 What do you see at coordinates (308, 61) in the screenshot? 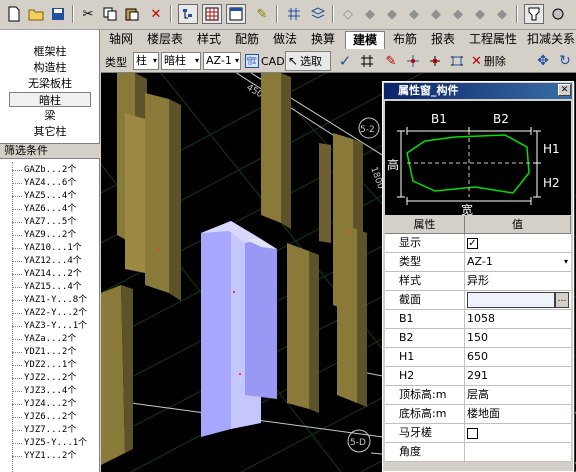
I see `select-button: ↖ 选取` at bounding box center [308, 61].